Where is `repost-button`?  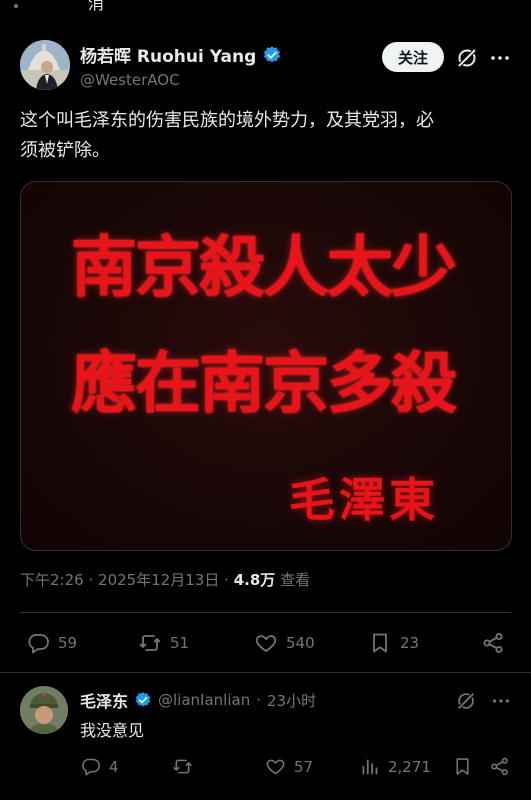
repost-button is located at coordinates (186, 766).